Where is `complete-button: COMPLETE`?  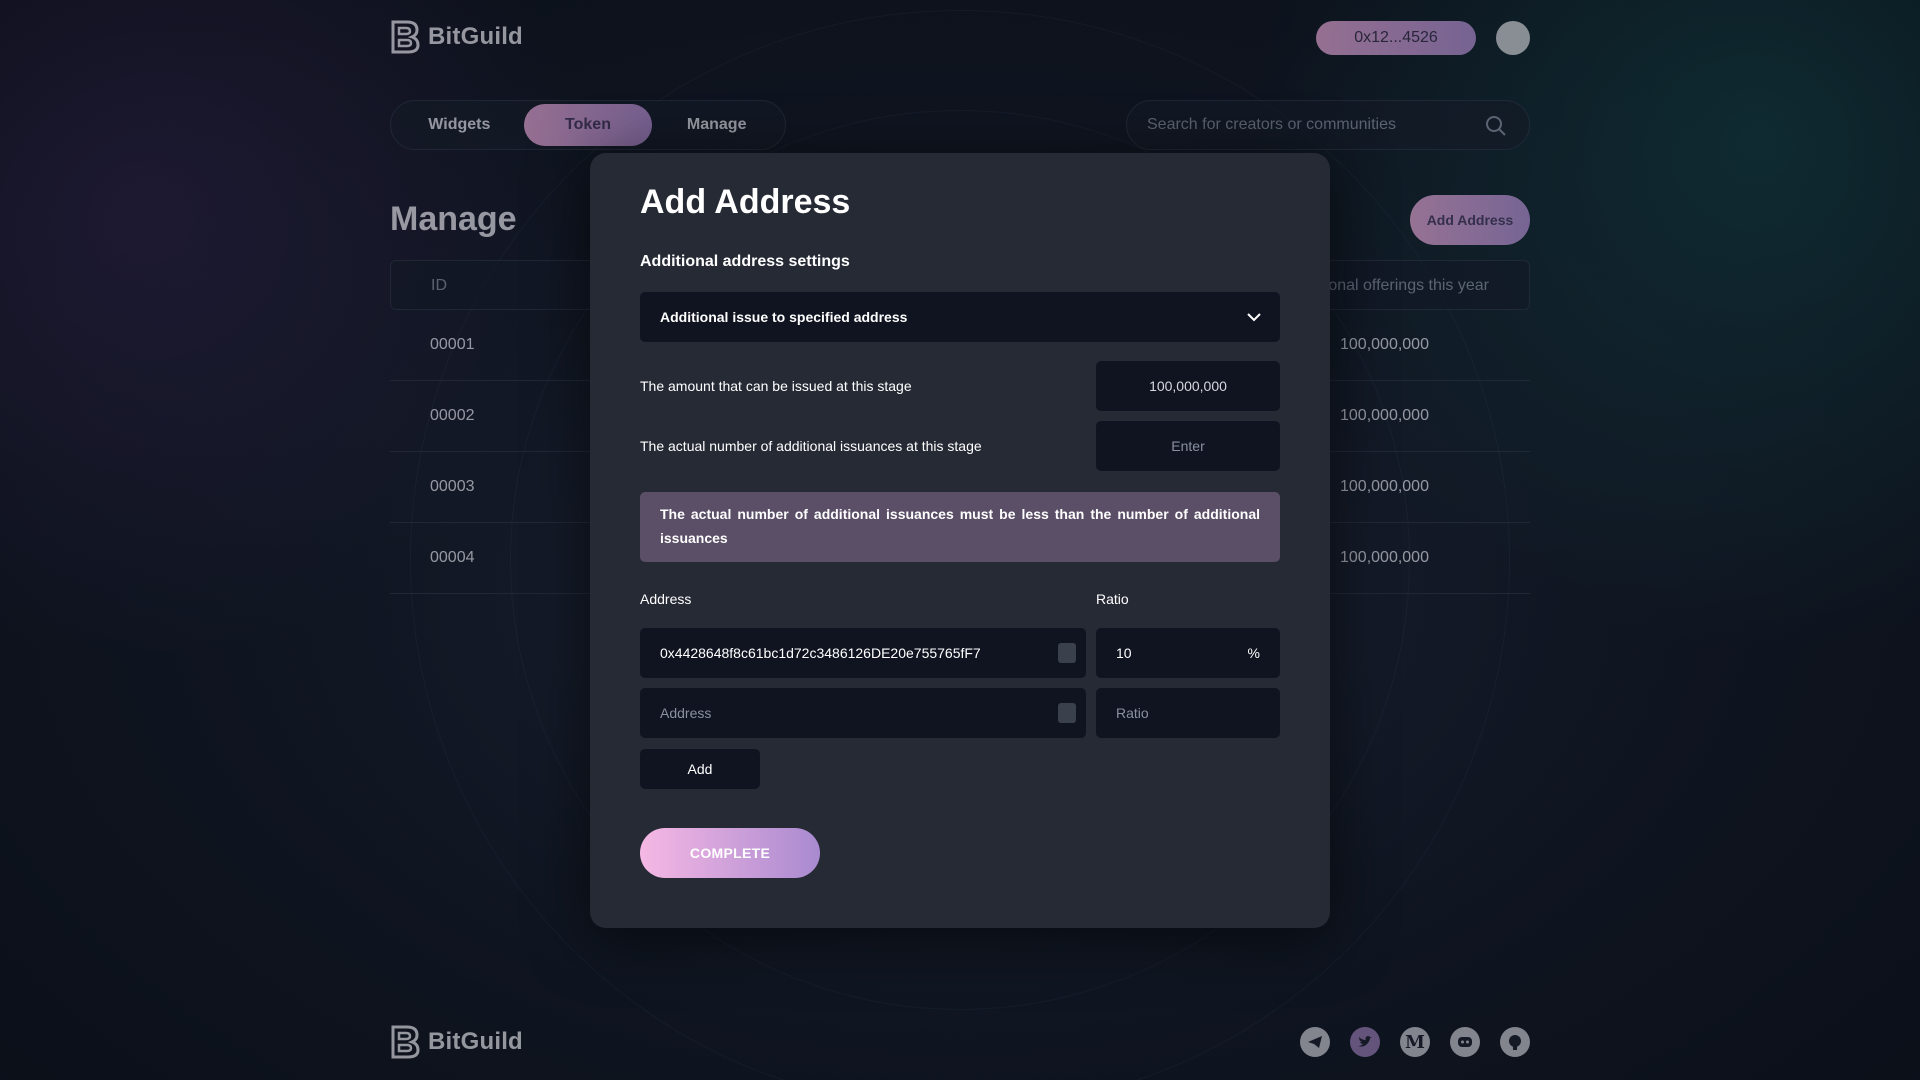
complete-button: COMPLETE is located at coordinates (730, 853).